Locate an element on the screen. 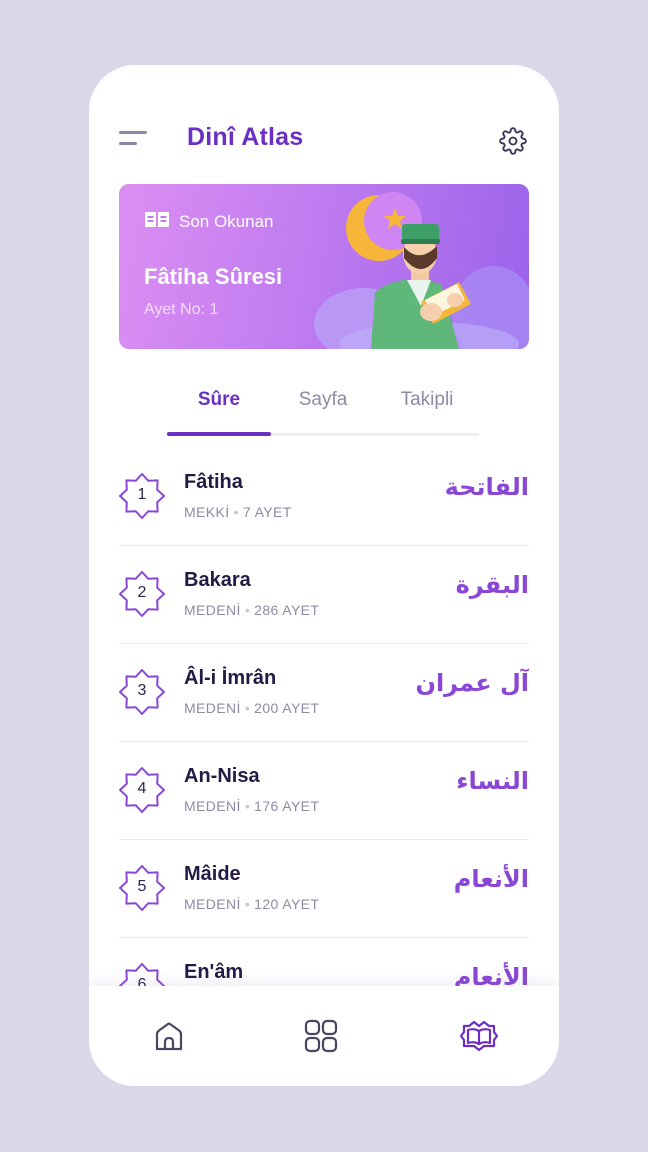  sura-number: 5 is located at coordinates (142, 886).